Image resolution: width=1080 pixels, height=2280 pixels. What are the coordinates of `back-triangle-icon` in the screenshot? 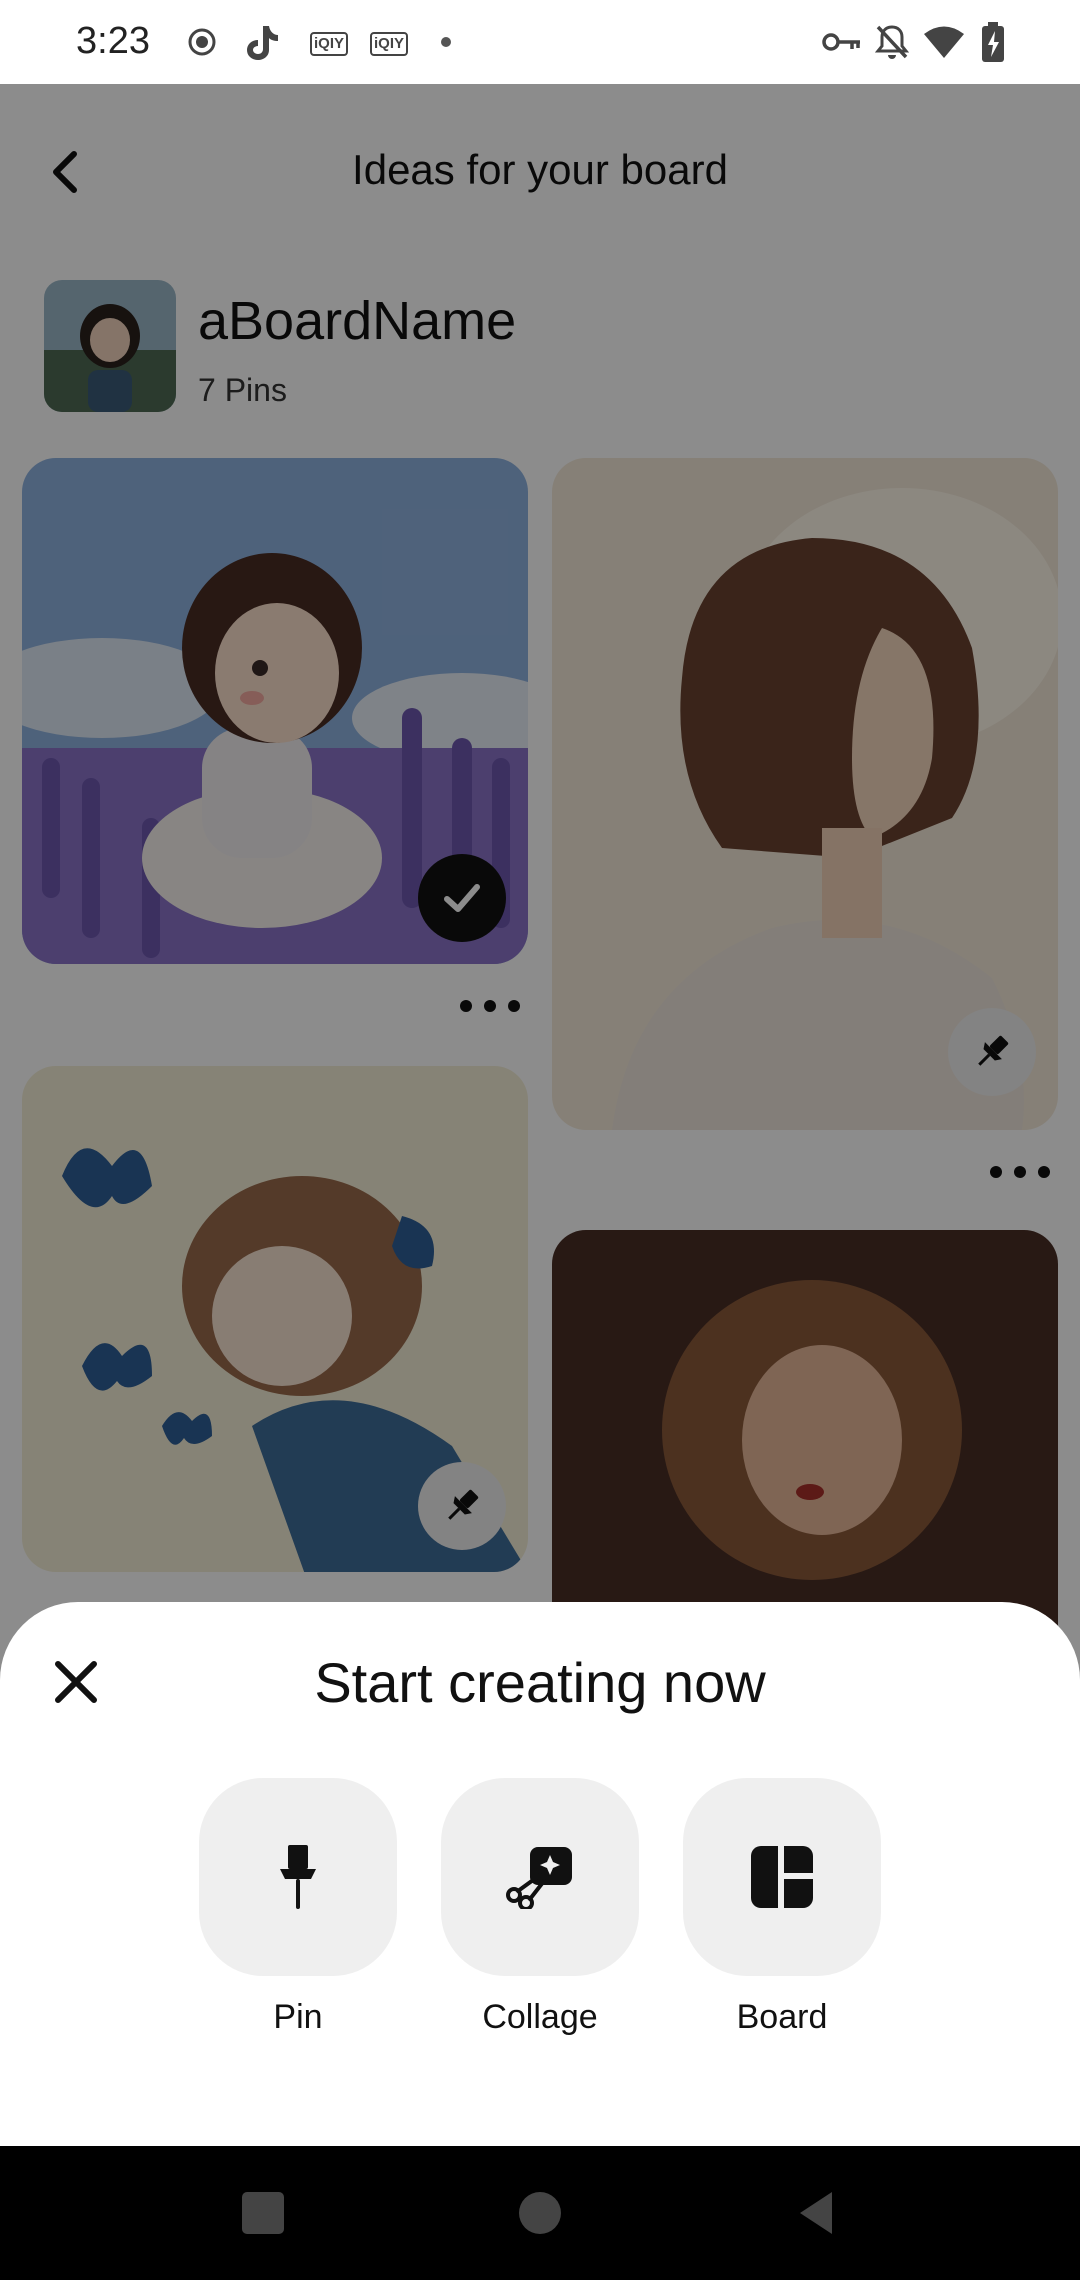 It's located at (816, 2213).